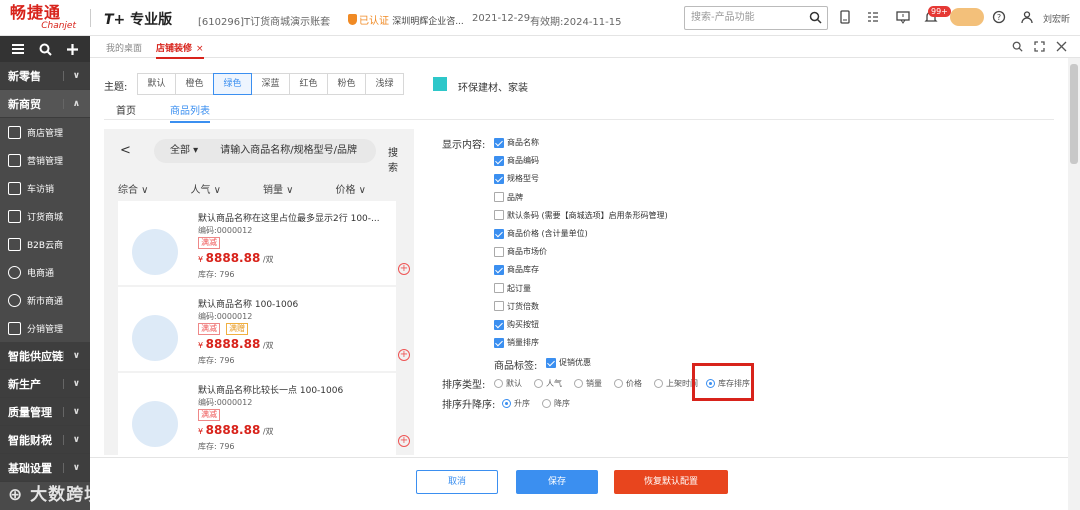  What do you see at coordinates (516, 269) in the screenshot?
I see `checkbox-display-option: 商品库存` at bounding box center [516, 269].